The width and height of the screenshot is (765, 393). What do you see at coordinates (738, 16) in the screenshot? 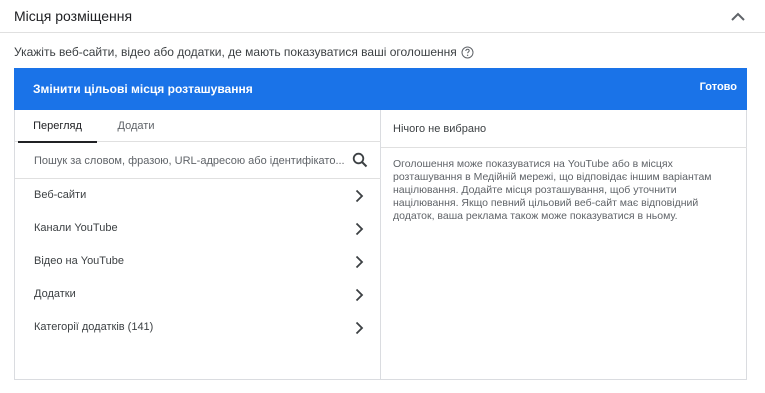
I see `chevron-up-icon` at bounding box center [738, 16].